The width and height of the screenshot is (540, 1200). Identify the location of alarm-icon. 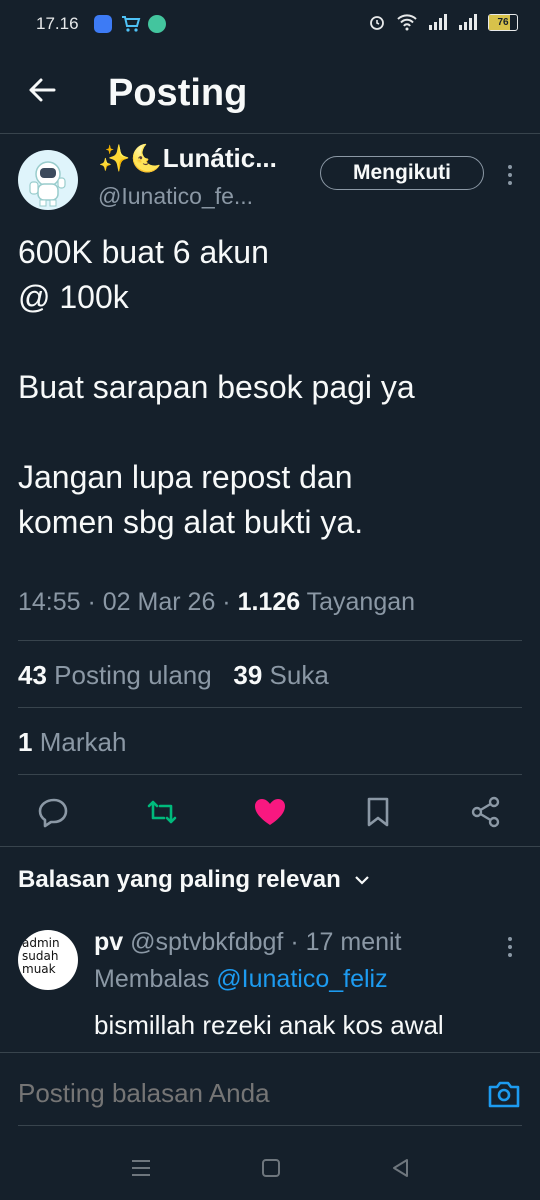
(377, 23).